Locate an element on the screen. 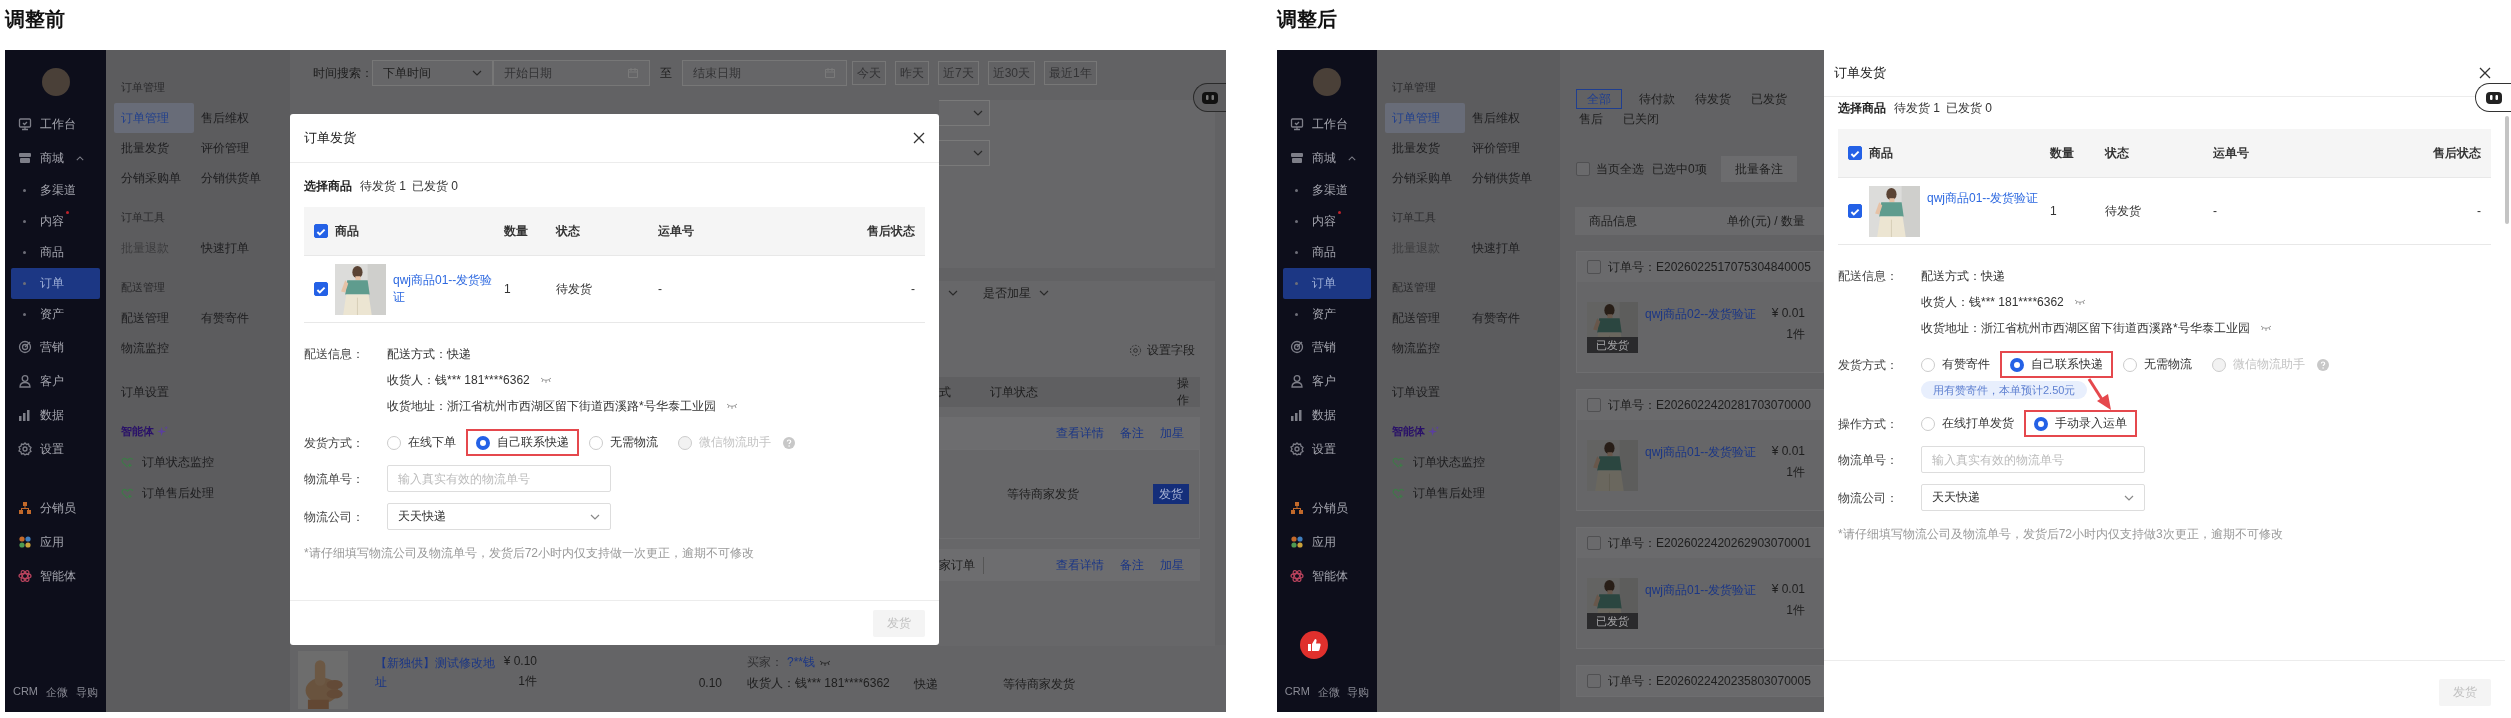 This screenshot has height=718, width=2511. star-filter: 是否加星 is located at coordinates (1016, 293).